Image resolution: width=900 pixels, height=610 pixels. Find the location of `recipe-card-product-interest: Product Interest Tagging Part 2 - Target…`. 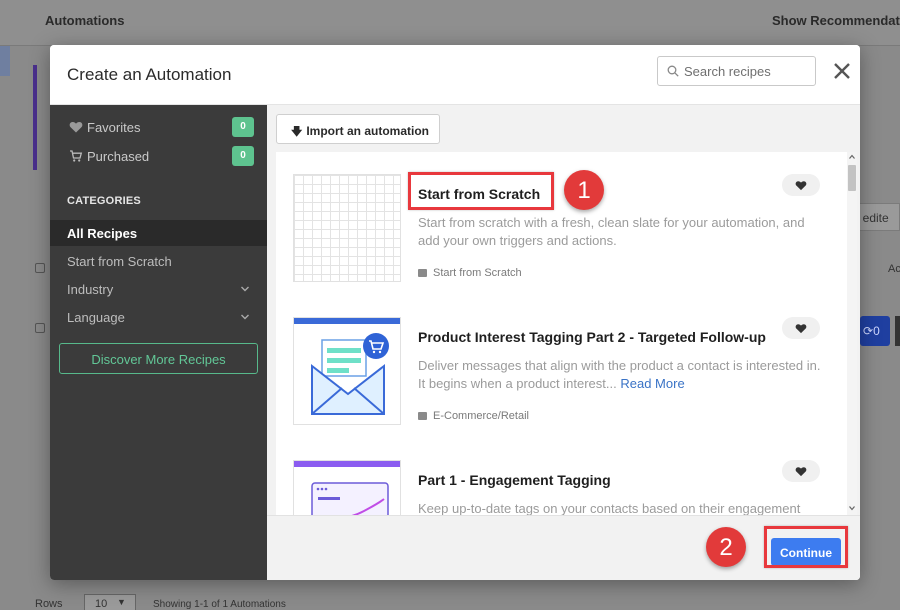

recipe-card-product-interest: Product Interest Tagging Part 2 - Target… is located at coordinates (561, 387).